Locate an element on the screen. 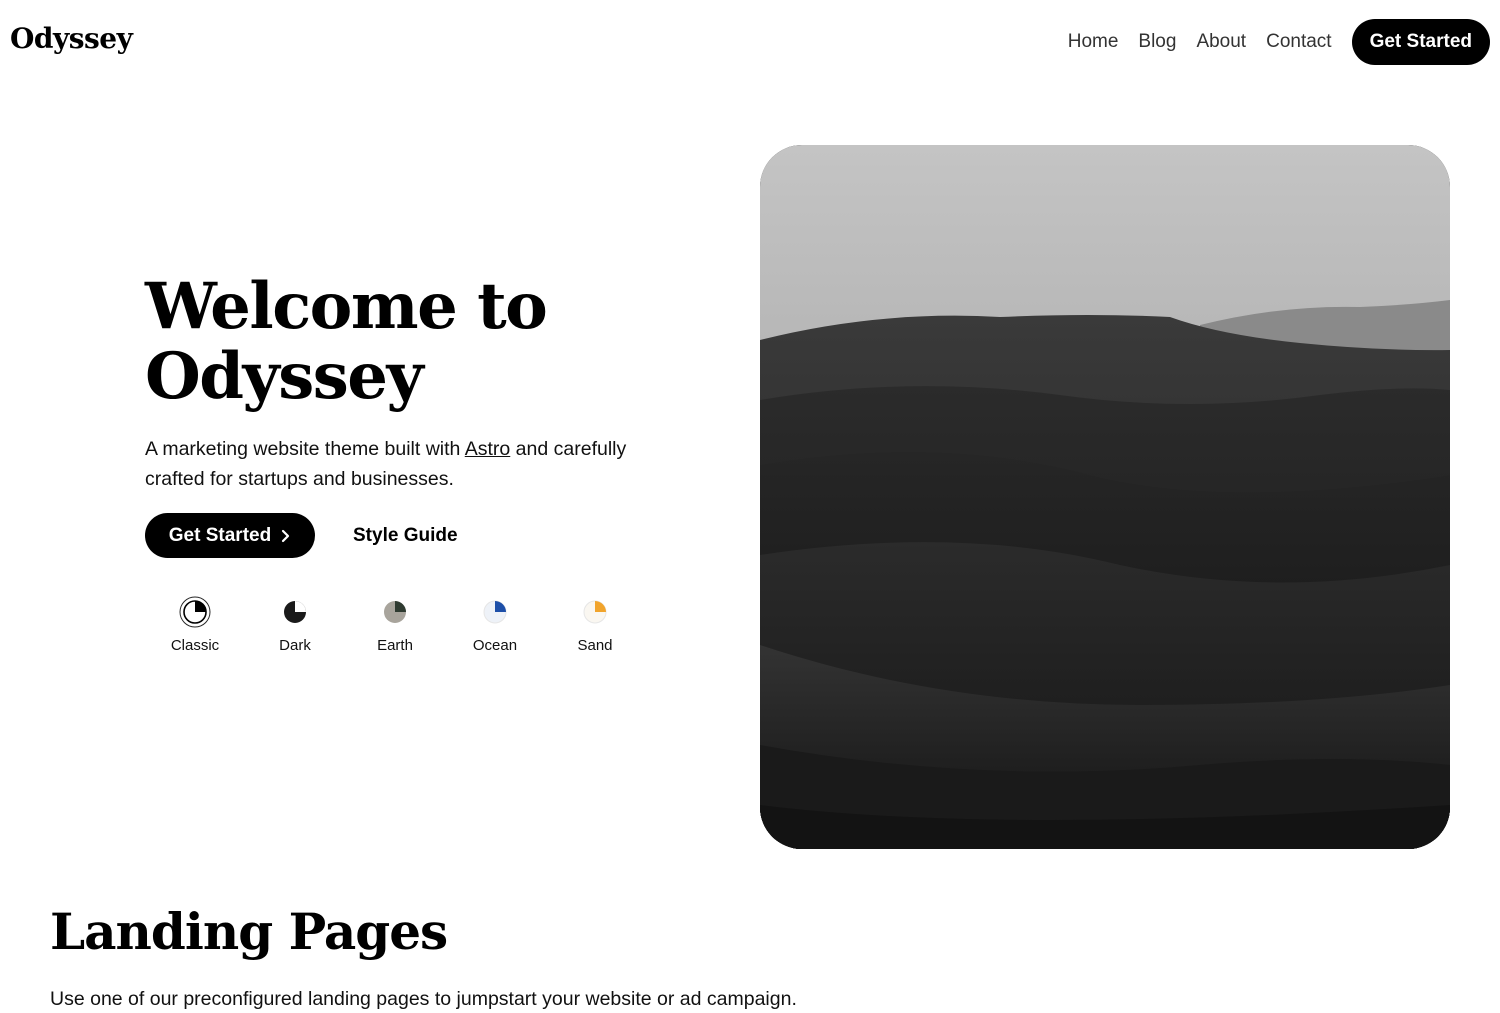 The width and height of the screenshot is (1500, 1013). hero-title-line-2: Odyssey is located at coordinates (284, 376).